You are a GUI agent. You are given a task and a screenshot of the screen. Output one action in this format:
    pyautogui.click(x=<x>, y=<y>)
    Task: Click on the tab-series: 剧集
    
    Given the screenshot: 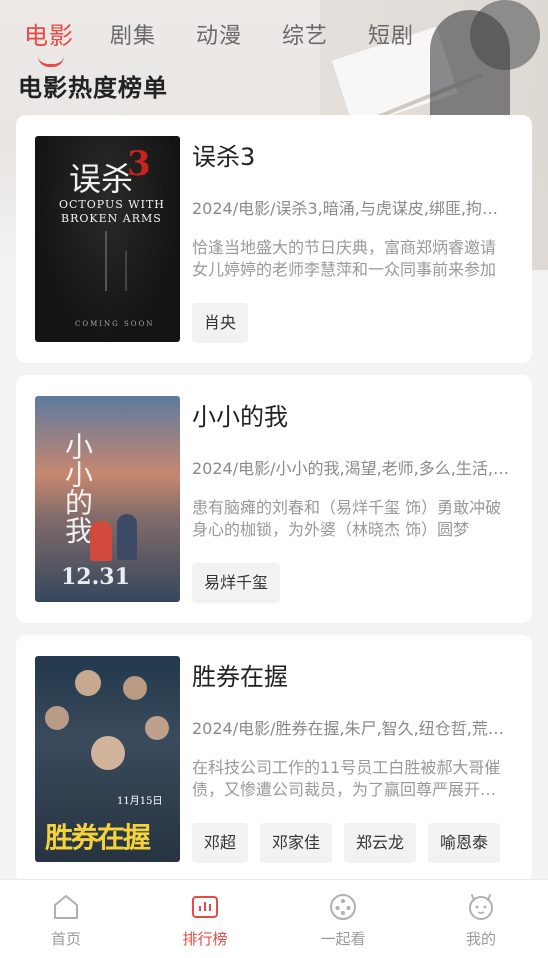 What is the action you would take?
    pyautogui.click(x=133, y=34)
    